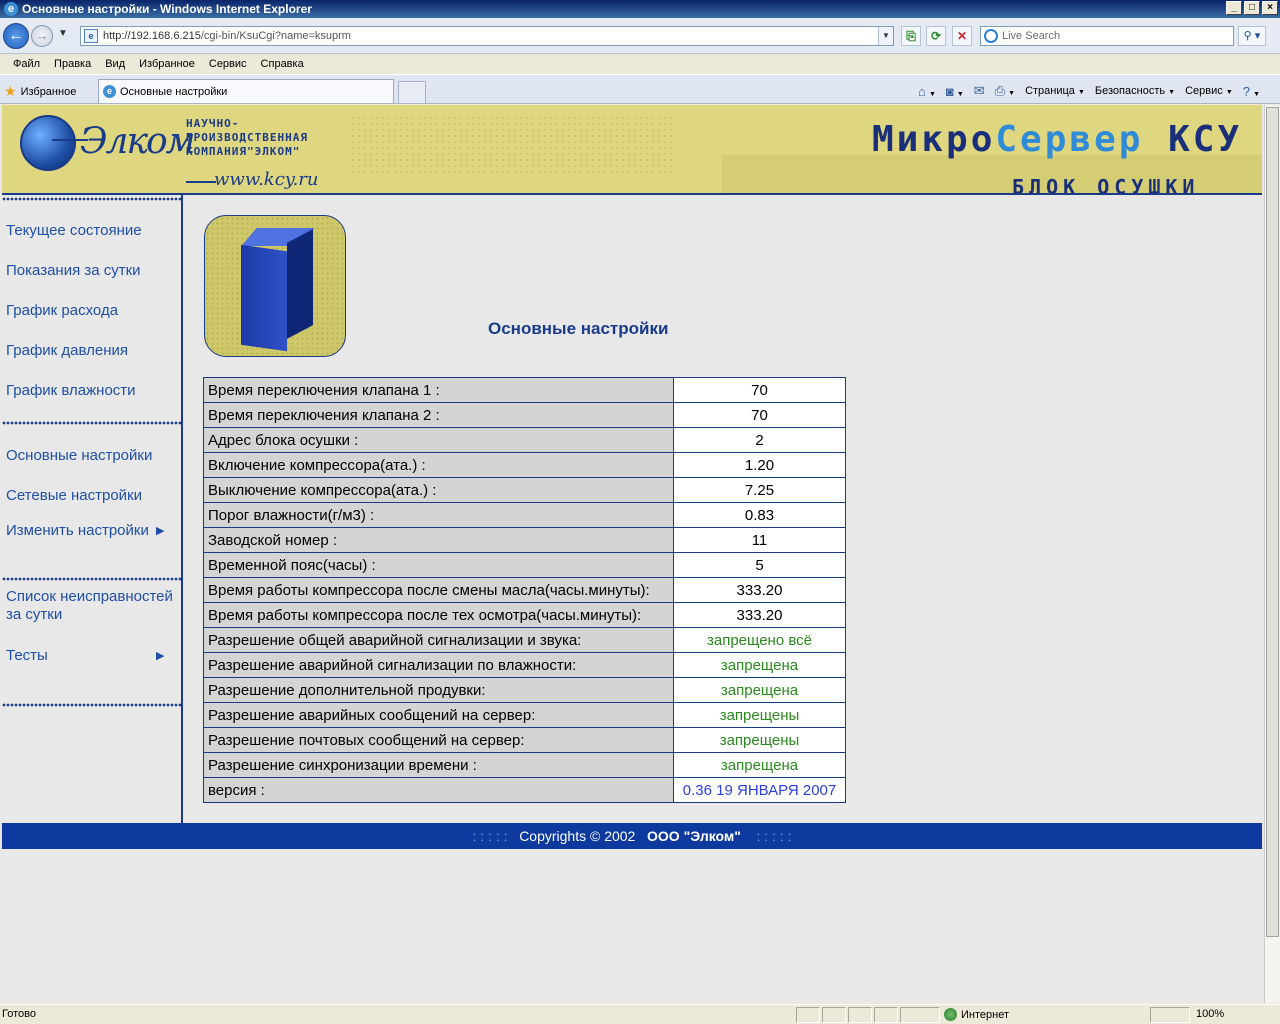  I want to click on scrollbar-thumb, so click(1272, 522).